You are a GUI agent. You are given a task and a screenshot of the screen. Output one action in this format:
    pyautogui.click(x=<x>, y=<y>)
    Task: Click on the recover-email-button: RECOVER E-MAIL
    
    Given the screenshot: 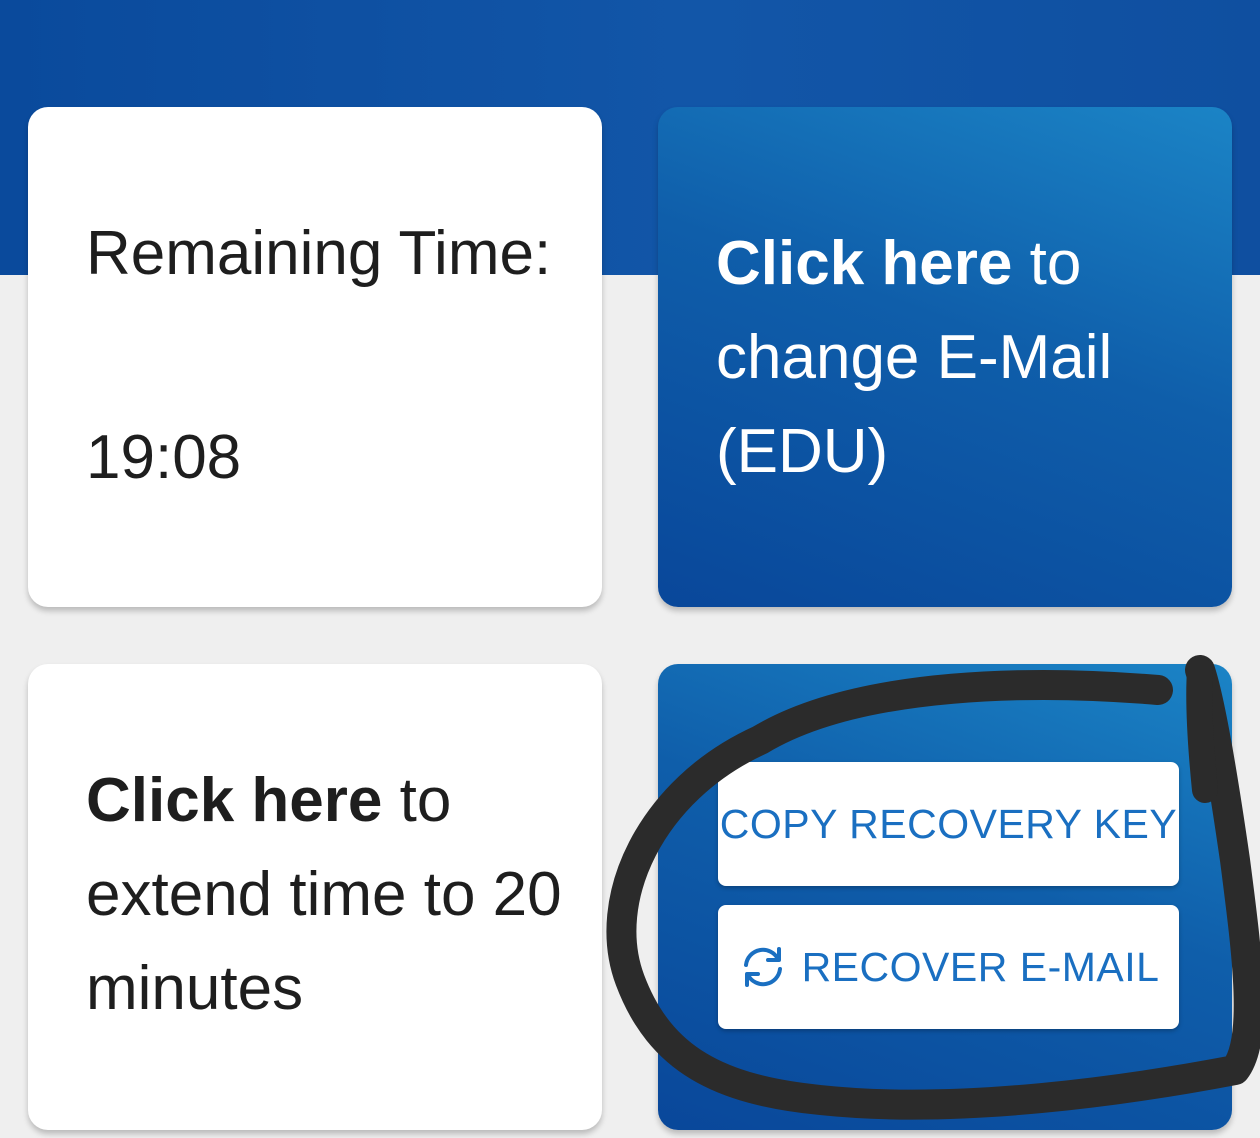 What is the action you would take?
    pyautogui.click(x=948, y=967)
    